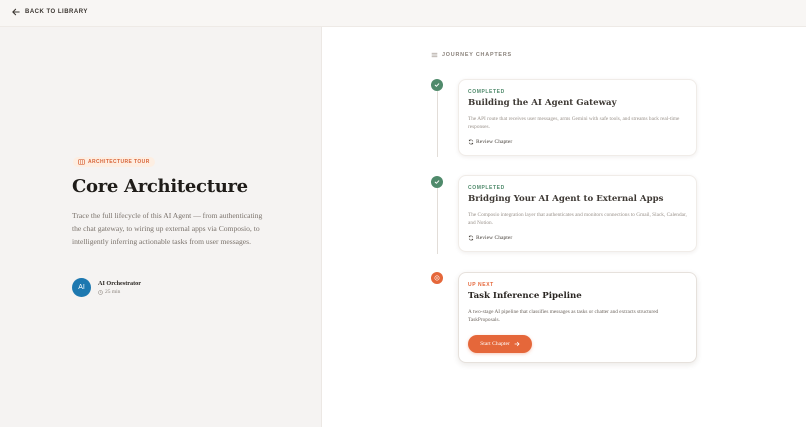 The image size is (806, 427). Describe the element at coordinates (81, 162) in the screenshot. I see `map-icon` at that location.